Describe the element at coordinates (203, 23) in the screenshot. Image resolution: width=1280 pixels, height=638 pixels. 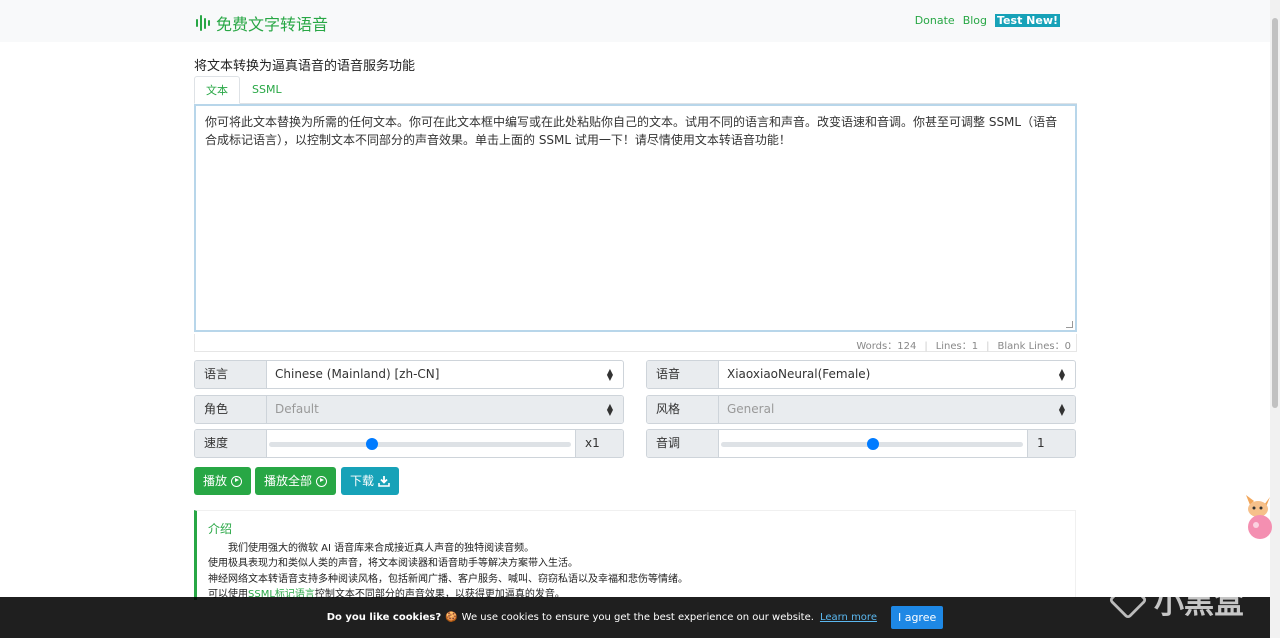
I see `soundwave-icon` at that location.